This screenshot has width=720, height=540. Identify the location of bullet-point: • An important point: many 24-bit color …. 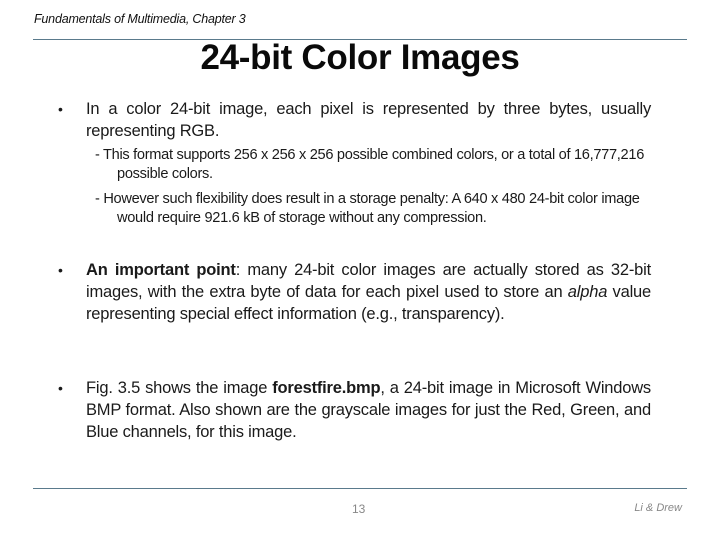
(354, 292).